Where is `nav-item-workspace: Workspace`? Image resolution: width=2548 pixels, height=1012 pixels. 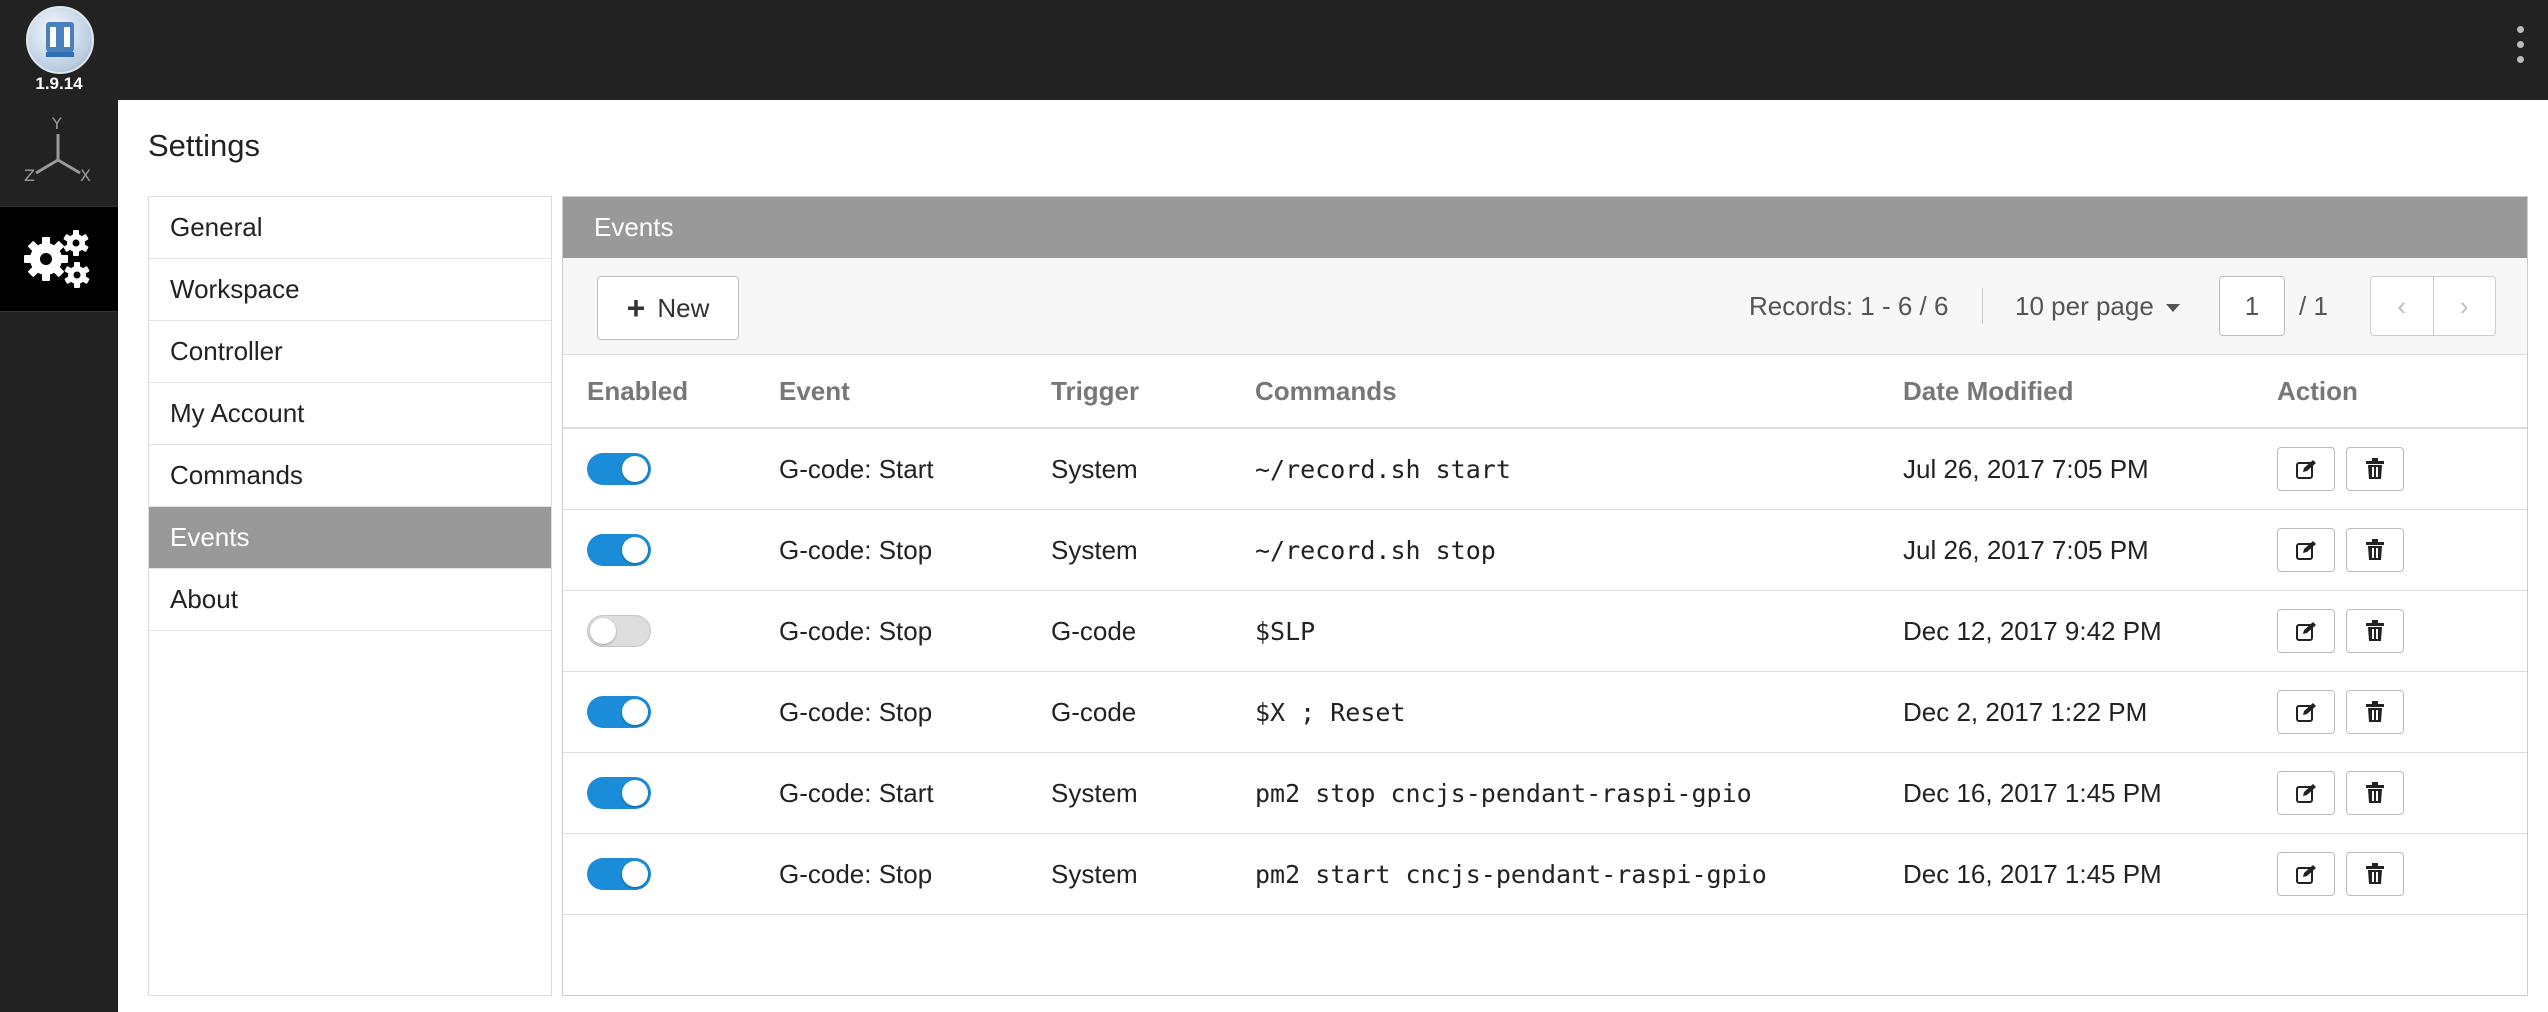 nav-item-workspace: Workspace is located at coordinates (350, 290).